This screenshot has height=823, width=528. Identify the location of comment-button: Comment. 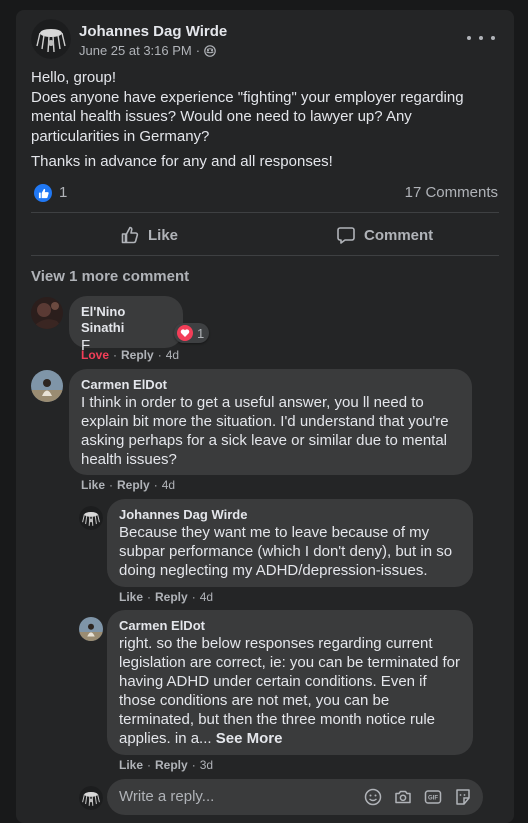
(384, 235).